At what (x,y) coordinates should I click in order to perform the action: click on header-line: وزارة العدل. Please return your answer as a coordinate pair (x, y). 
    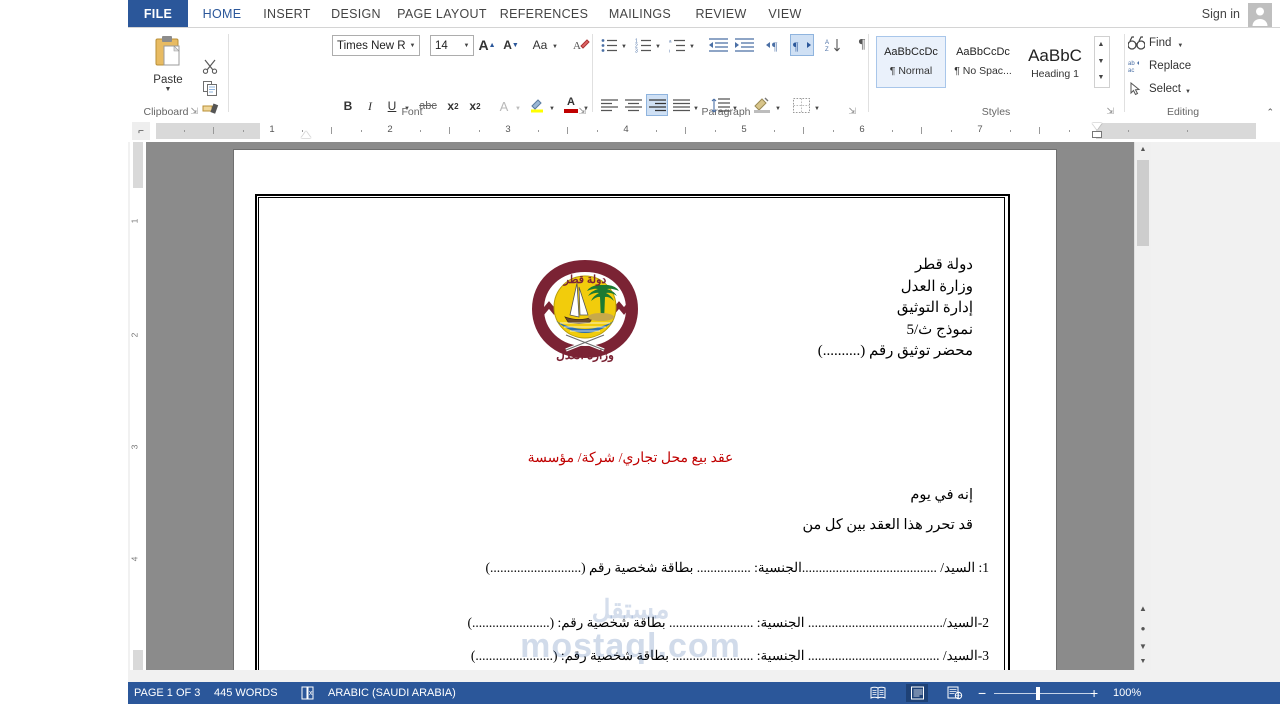
    Looking at the image, I should click on (936, 286).